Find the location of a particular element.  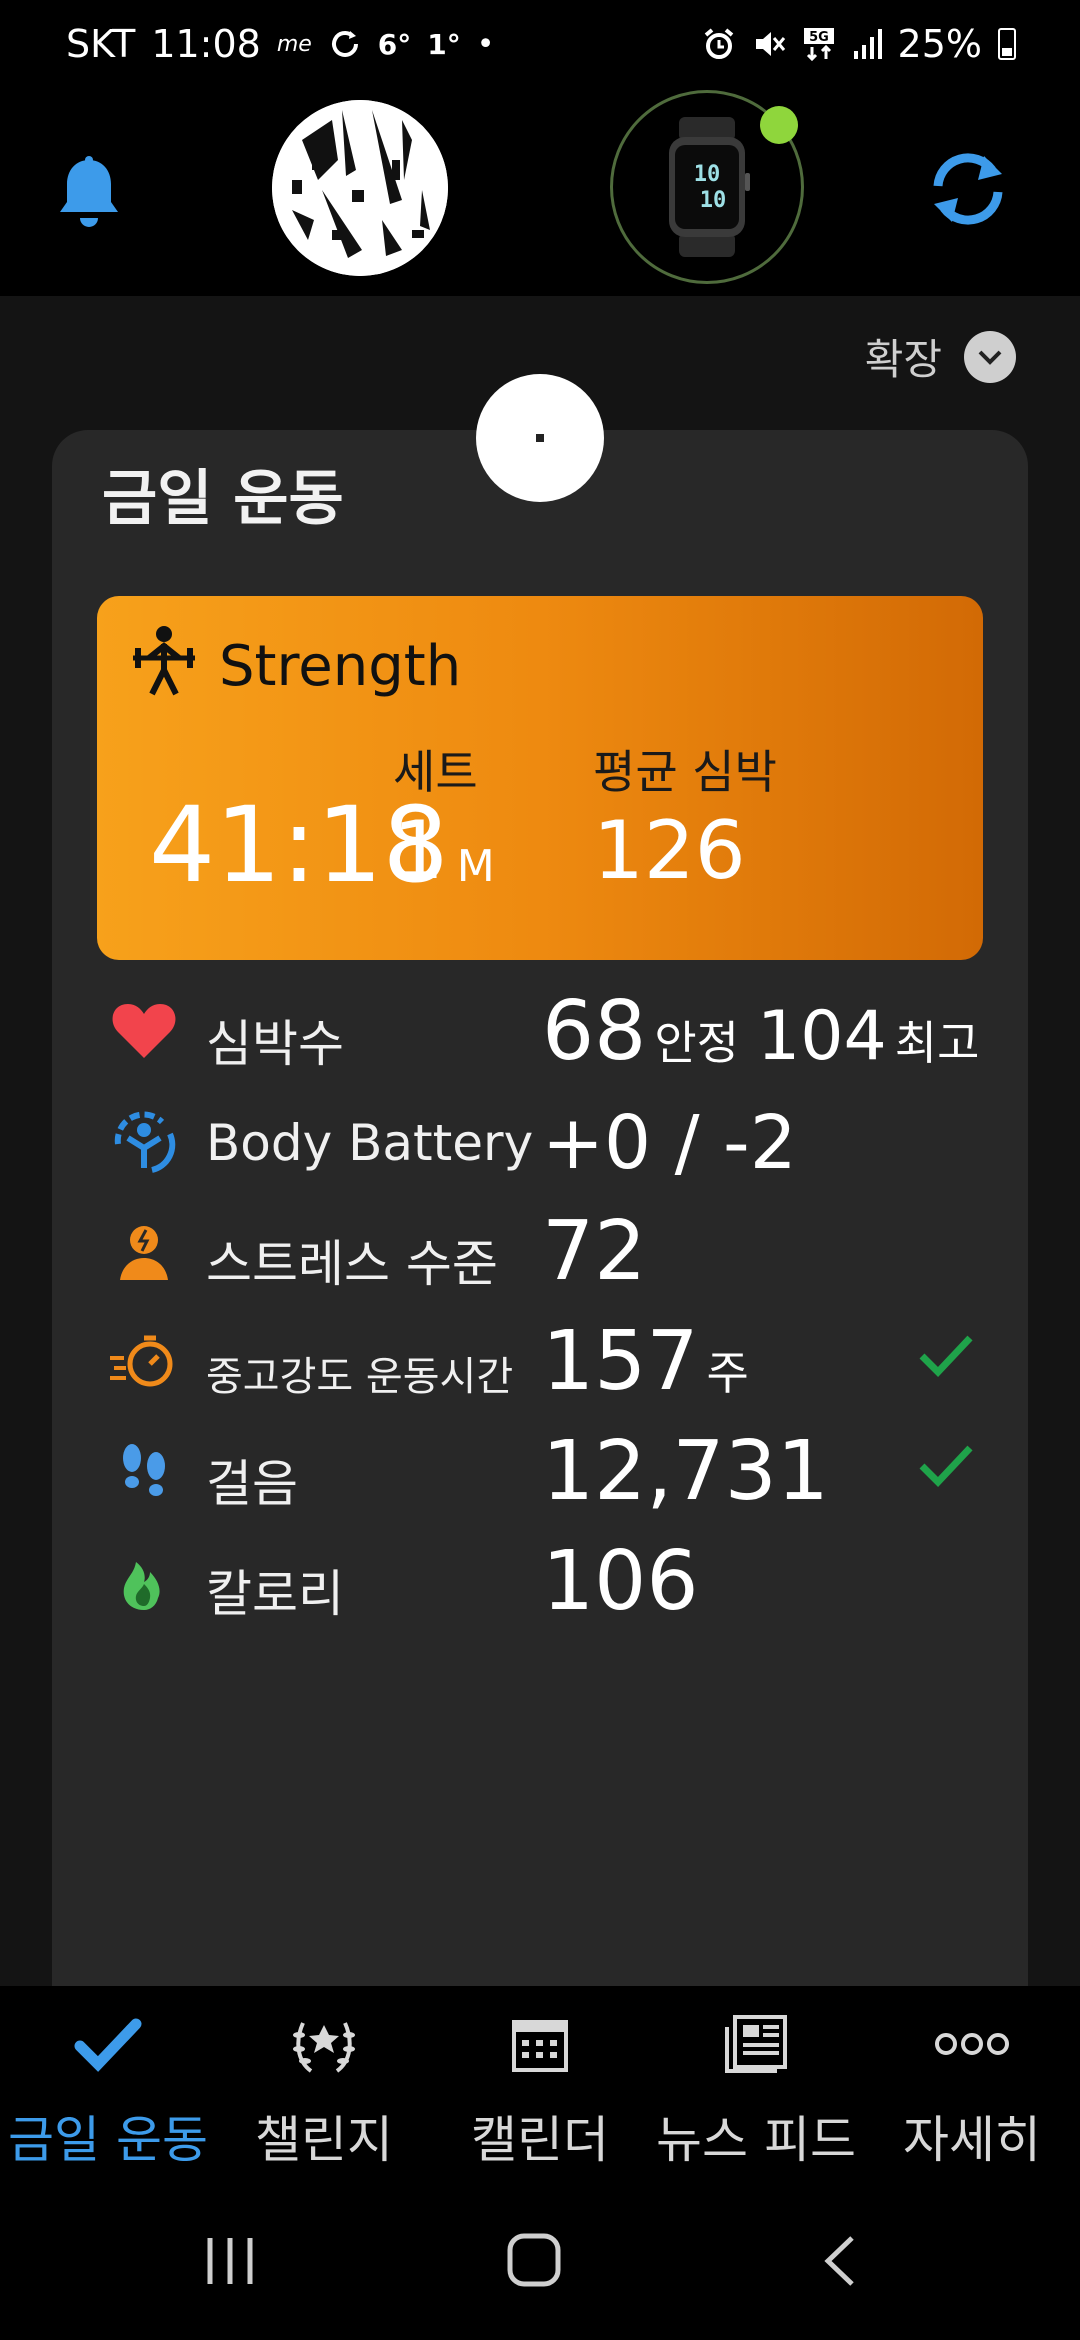

app-header: 10 10 is located at coordinates (540, 193).